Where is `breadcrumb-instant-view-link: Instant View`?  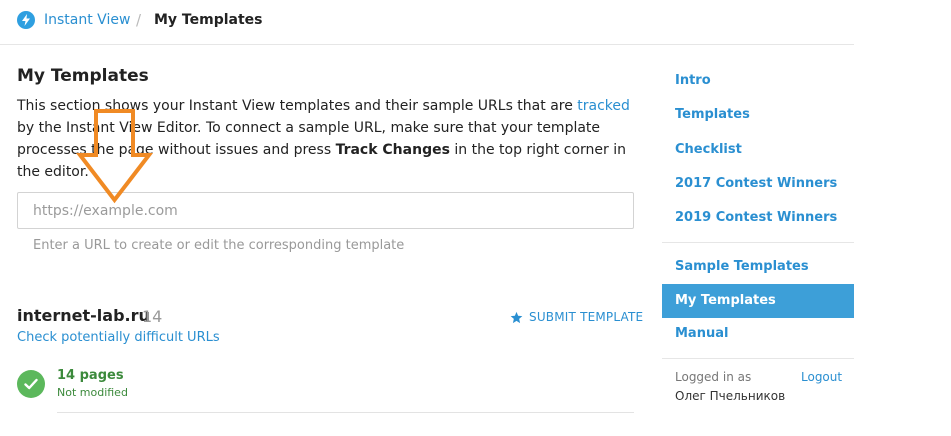
breadcrumb-instant-view-link: Instant View is located at coordinates (87, 20).